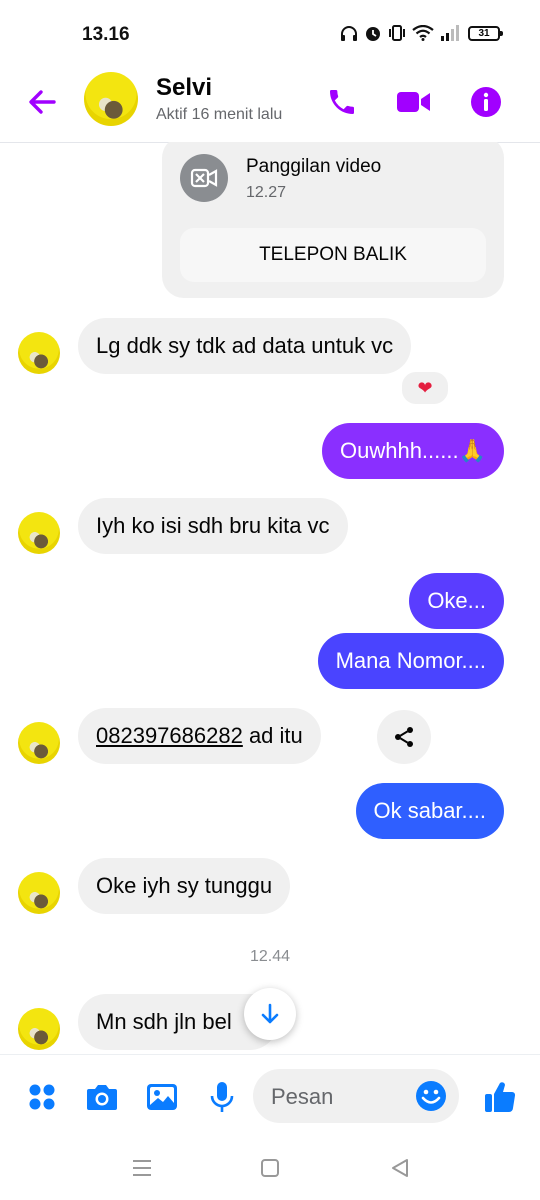 This screenshot has width=540, height=1200. I want to click on phone-icon, so click(342, 102).